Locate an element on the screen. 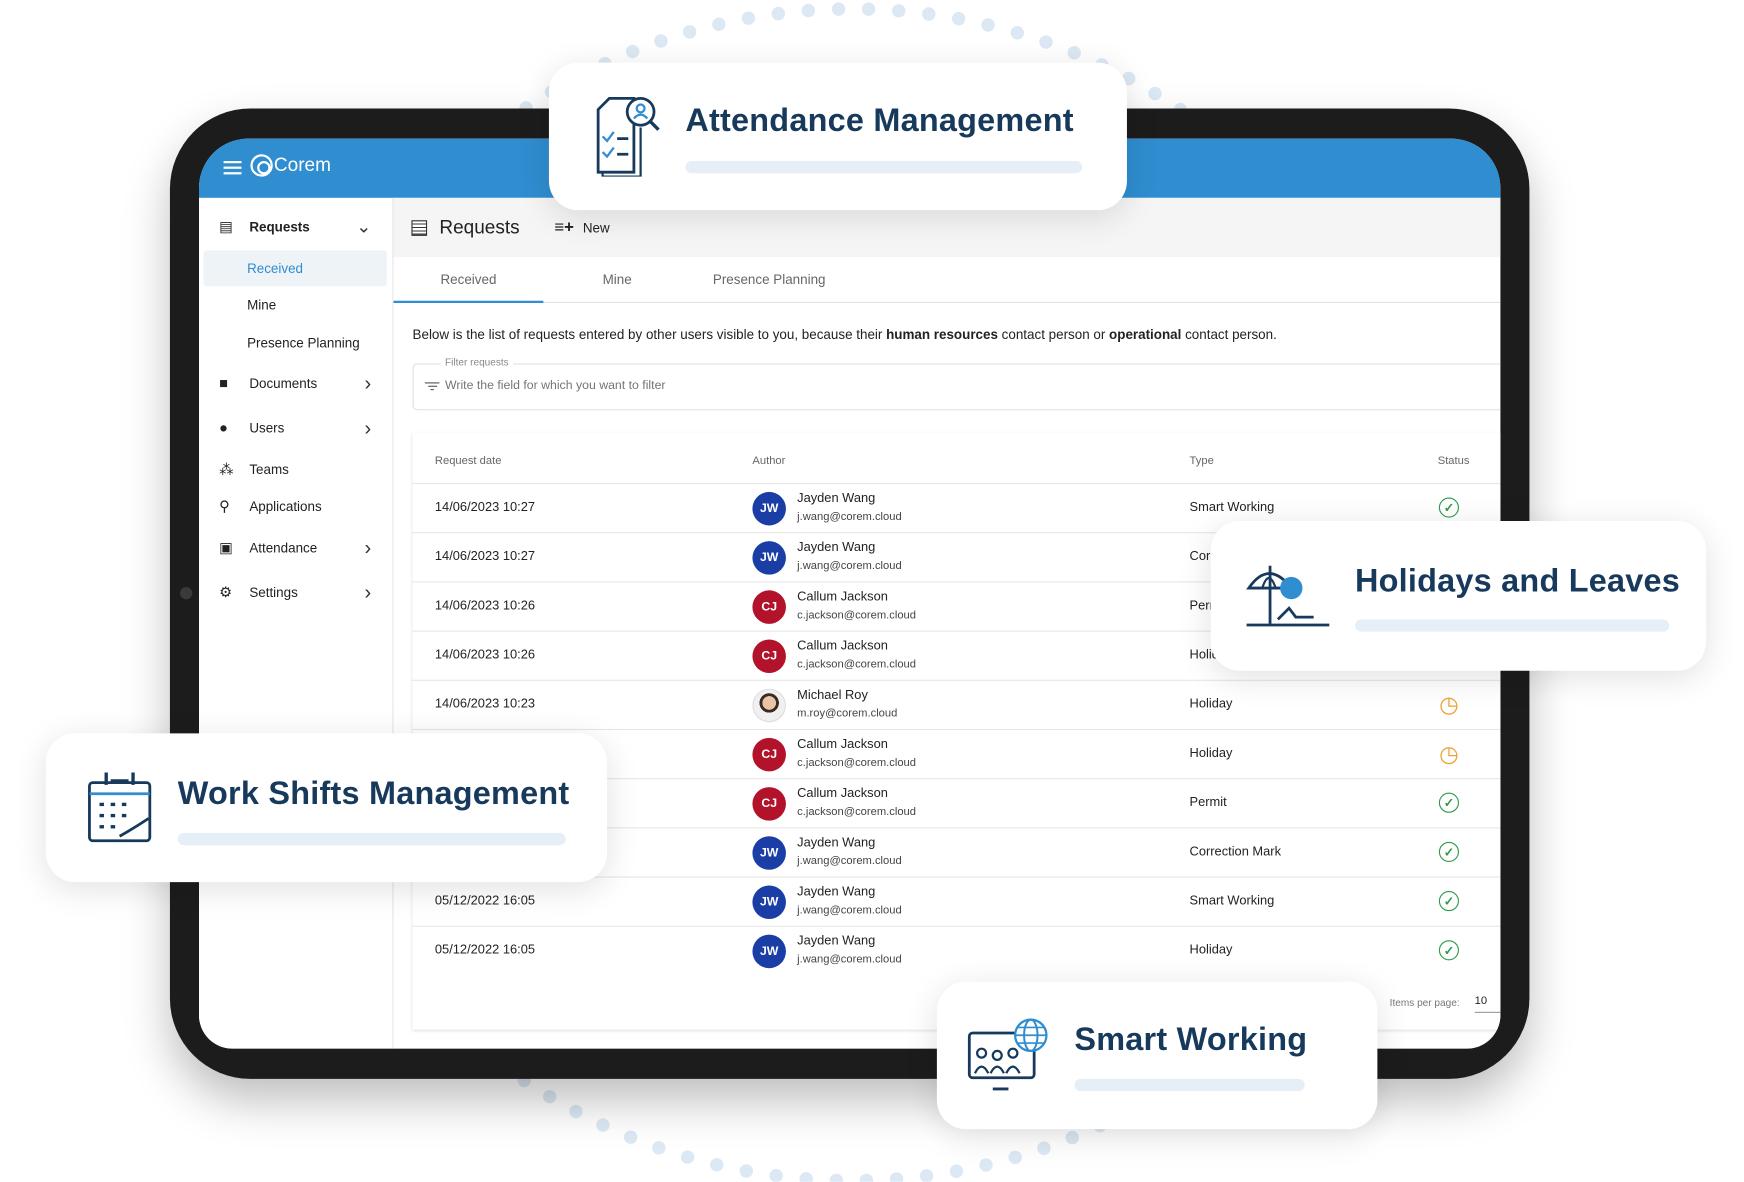 This screenshot has width=1744, height=1182. tablet-camera is located at coordinates (186, 593).